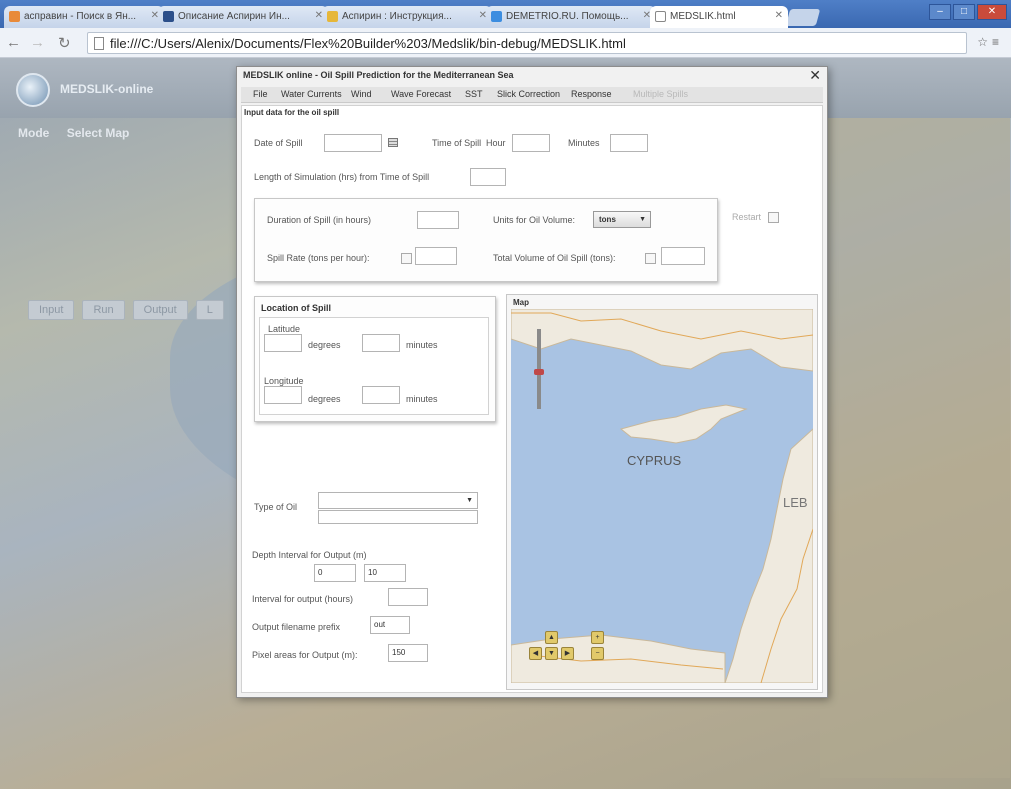  Describe the element at coordinates (260, 94) in the screenshot. I see `menu-file: File` at that location.